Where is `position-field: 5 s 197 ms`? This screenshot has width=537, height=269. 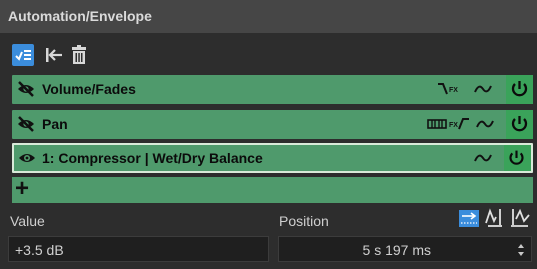
position-field: 5 s 197 ms is located at coordinates (405, 249).